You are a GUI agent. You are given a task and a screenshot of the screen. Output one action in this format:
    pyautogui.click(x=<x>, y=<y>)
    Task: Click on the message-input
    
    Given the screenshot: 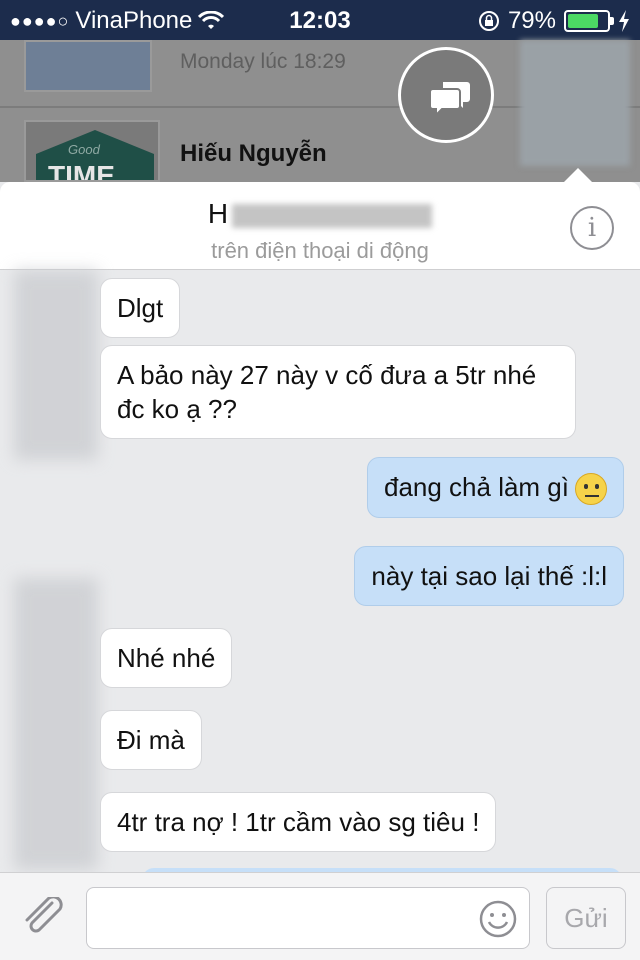 What is the action you would take?
    pyautogui.click(x=308, y=918)
    